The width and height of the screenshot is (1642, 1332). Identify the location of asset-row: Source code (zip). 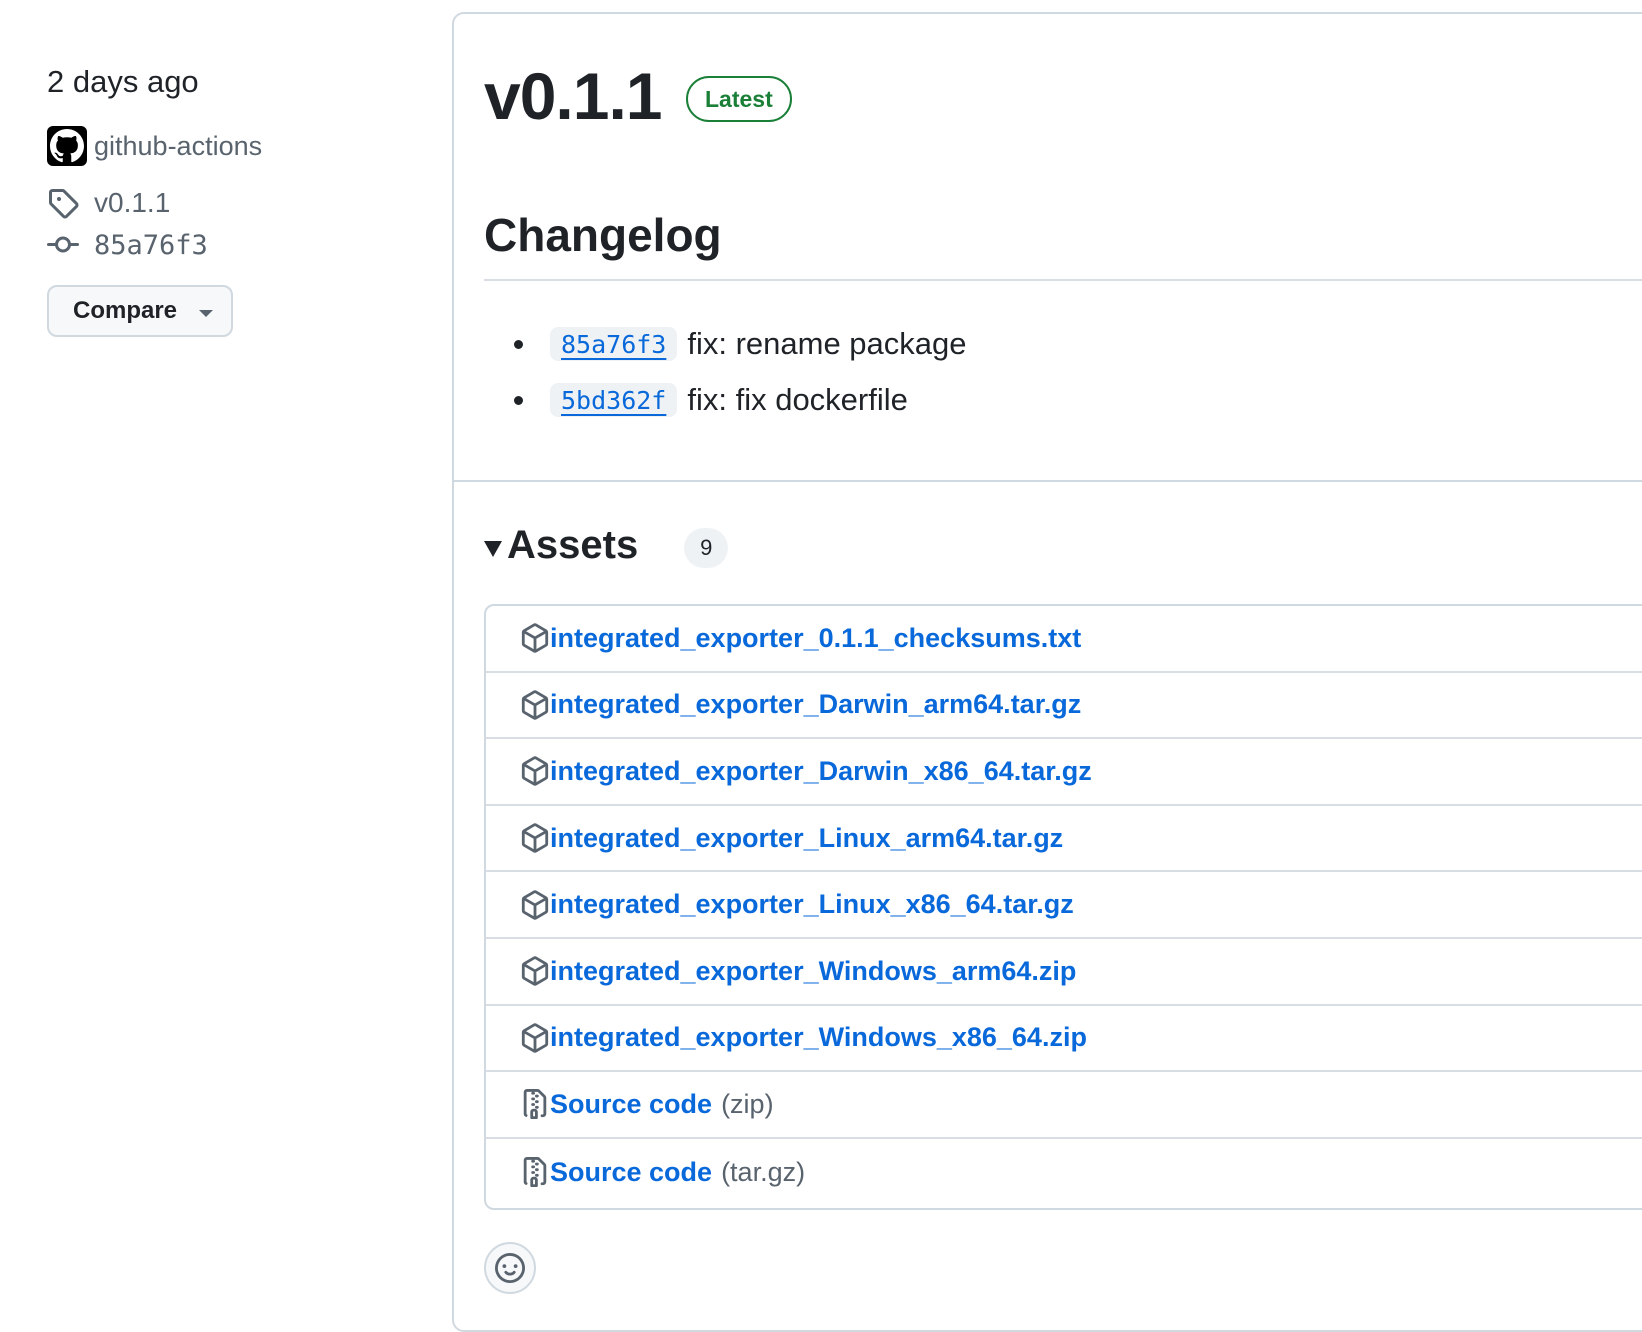
(1064, 1105).